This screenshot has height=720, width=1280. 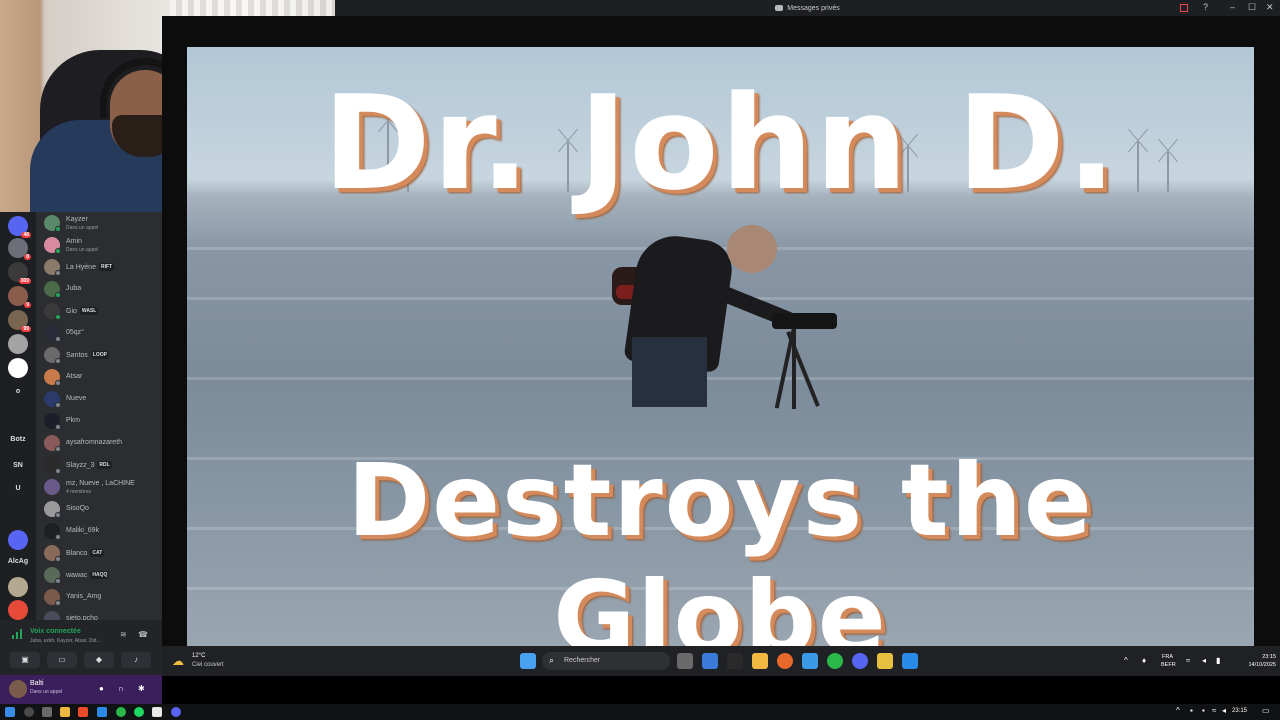 What do you see at coordinates (85, 553) in the screenshot?
I see `dm-name: Blanco CAT` at bounding box center [85, 553].